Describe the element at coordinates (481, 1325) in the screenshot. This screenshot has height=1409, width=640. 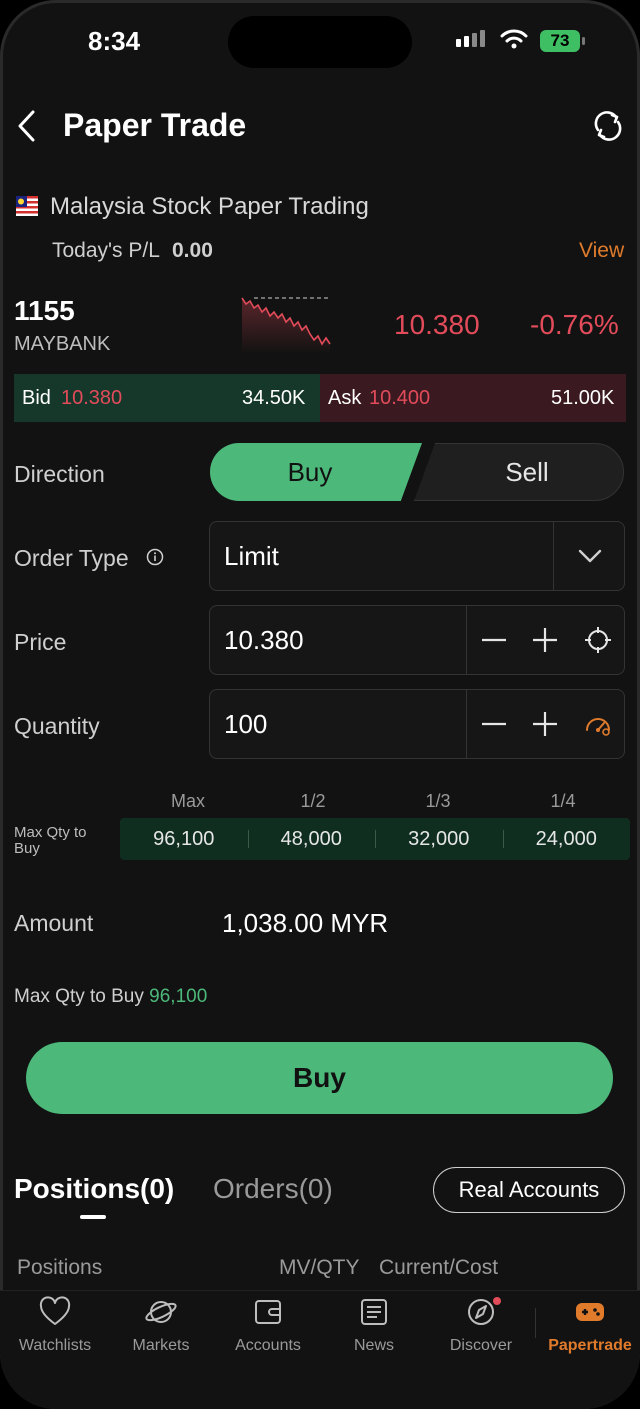
I see `nav-discover: Discover` at that location.